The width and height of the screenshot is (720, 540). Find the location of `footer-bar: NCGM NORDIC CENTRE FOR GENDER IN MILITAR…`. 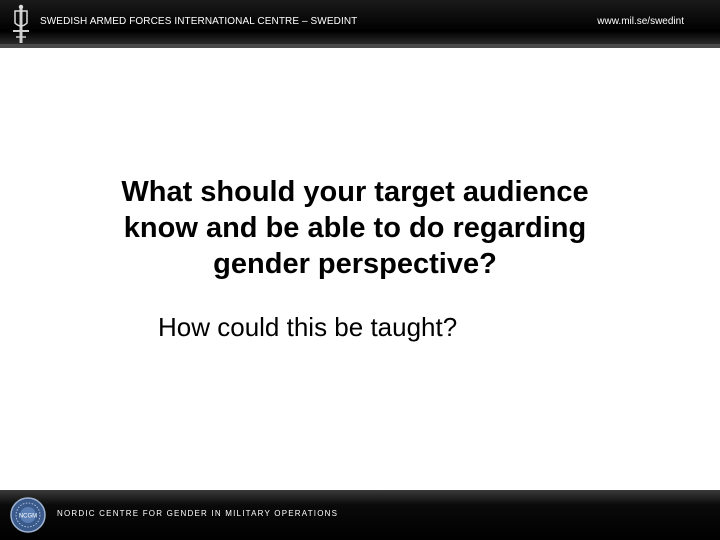

footer-bar: NCGM NORDIC CENTRE FOR GENDER IN MILITAR… is located at coordinates (360, 515).